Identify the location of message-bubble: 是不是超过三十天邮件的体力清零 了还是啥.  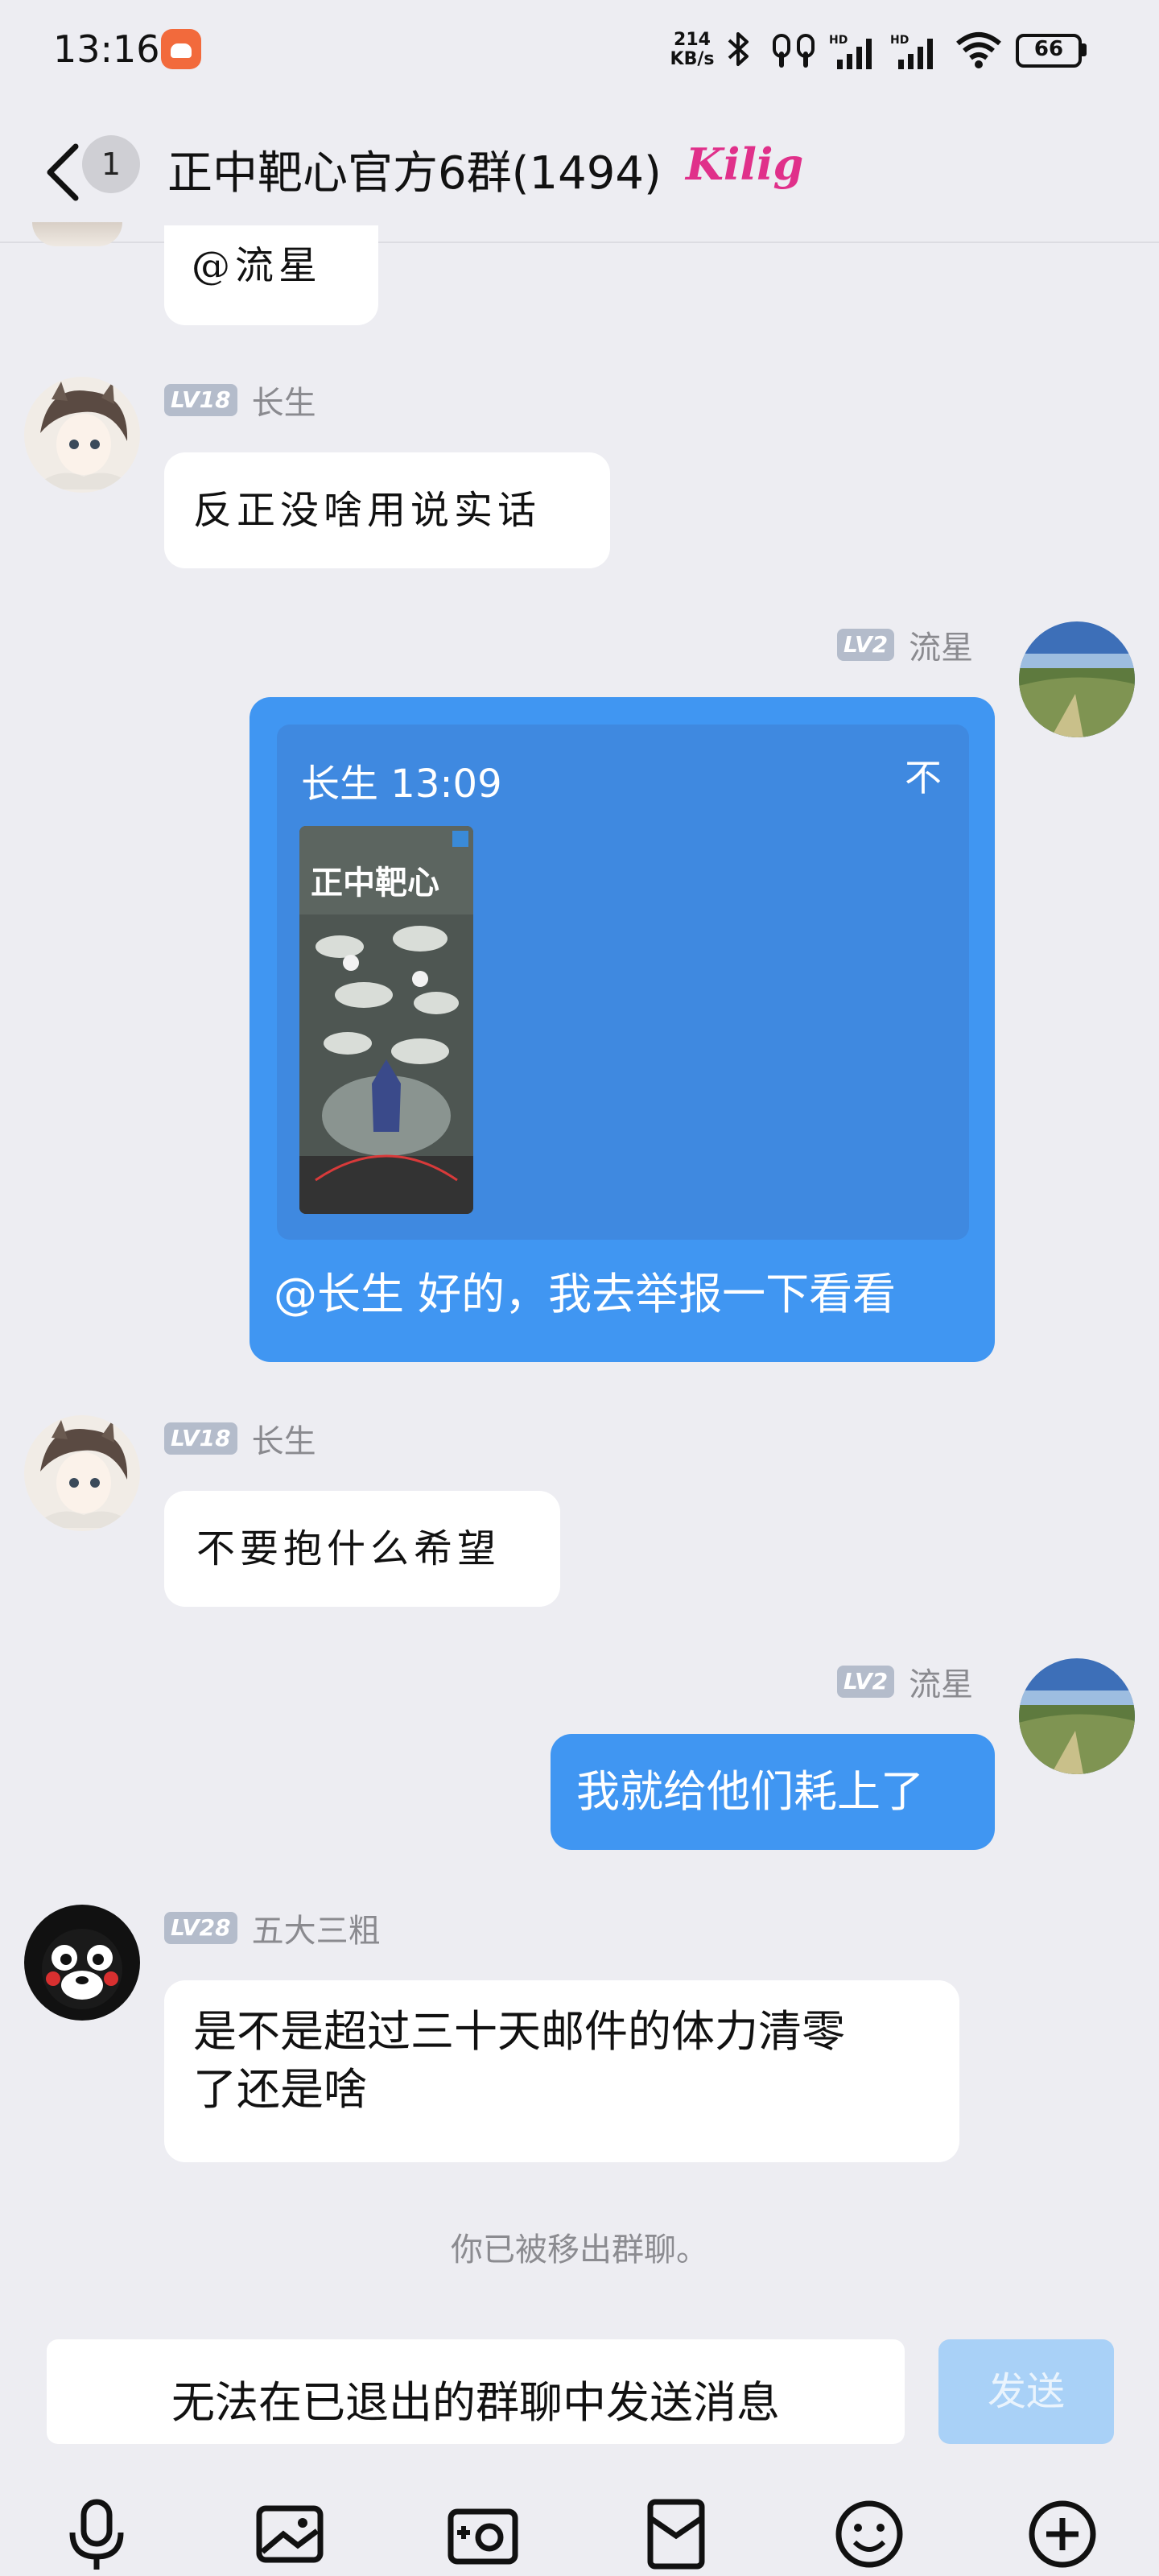
(561, 2071).